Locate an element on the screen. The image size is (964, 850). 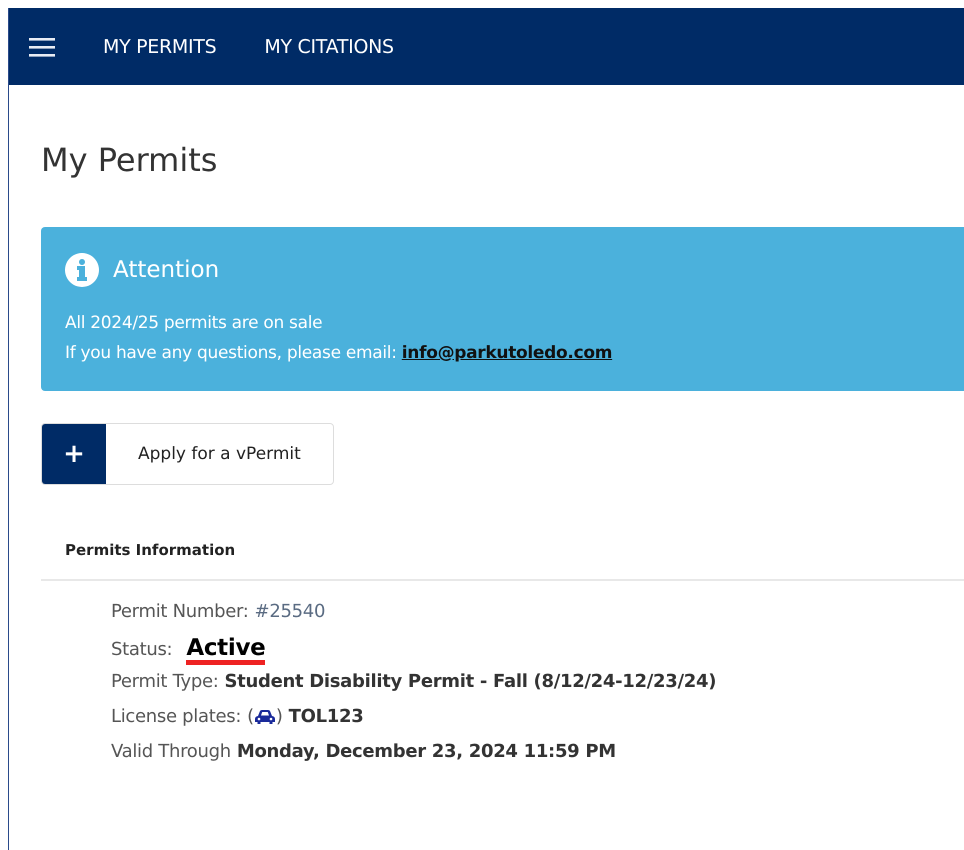
plate-number: TOL123 is located at coordinates (326, 716).